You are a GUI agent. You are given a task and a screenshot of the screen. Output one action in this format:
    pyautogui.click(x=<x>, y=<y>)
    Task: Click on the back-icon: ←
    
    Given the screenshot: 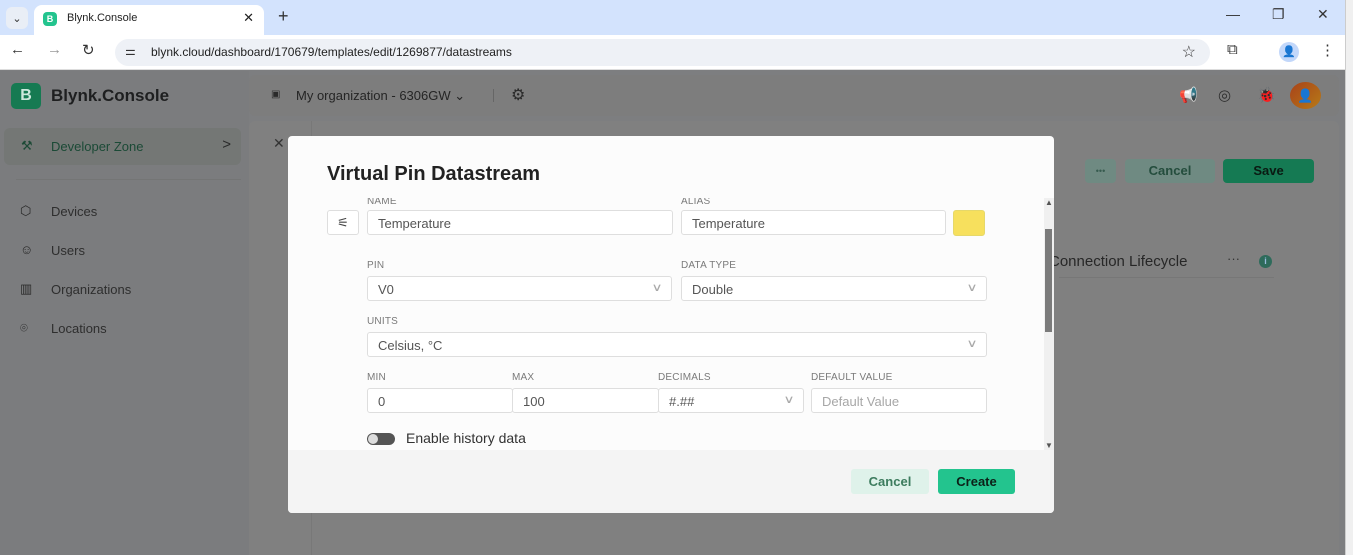 What is the action you would take?
    pyautogui.click(x=17, y=49)
    